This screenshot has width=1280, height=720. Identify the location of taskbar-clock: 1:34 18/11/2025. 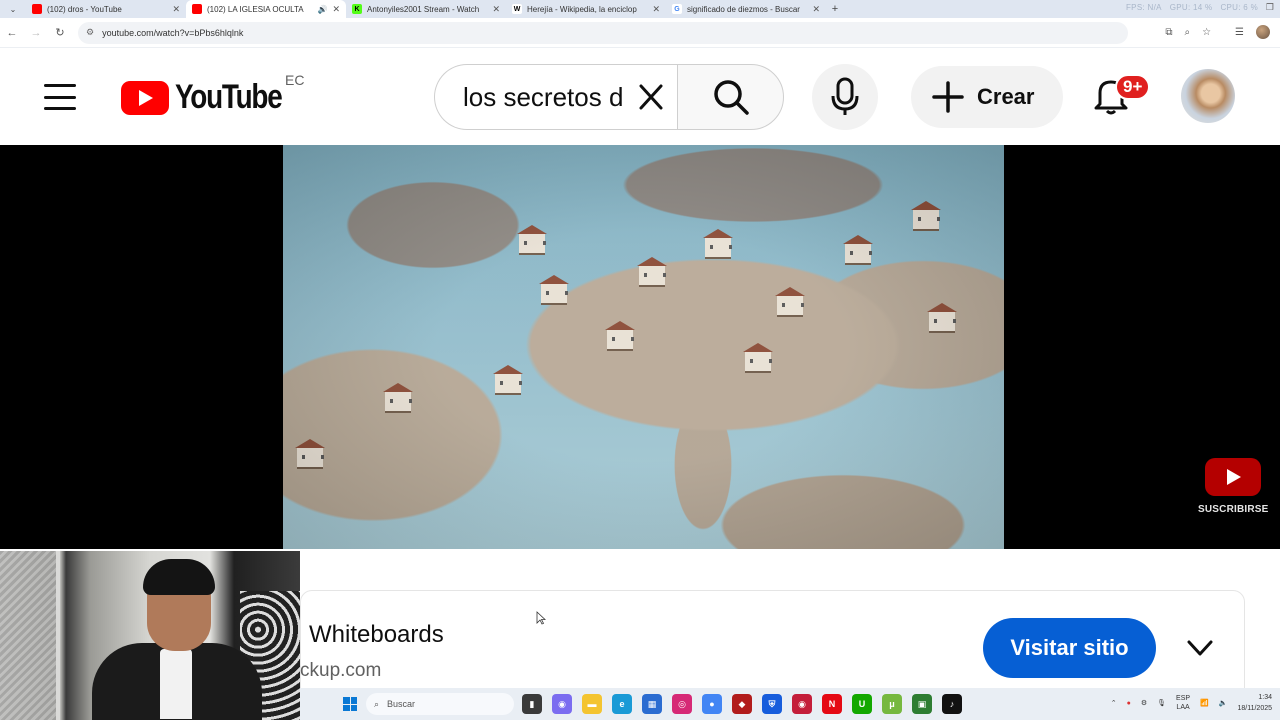
(1254, 703).